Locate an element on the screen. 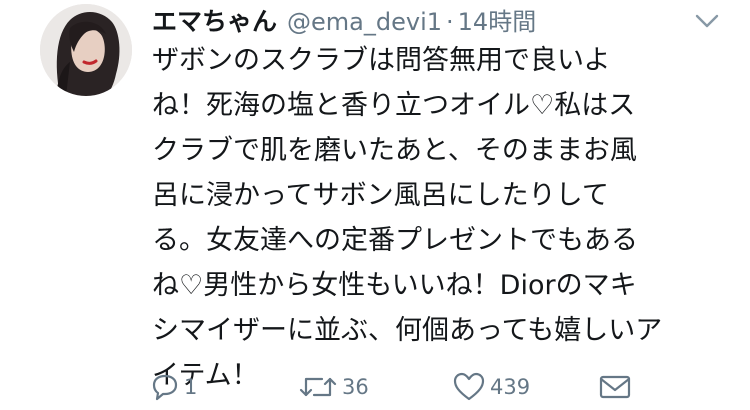  chevron-down-icon is located at coordinates (707, 21).